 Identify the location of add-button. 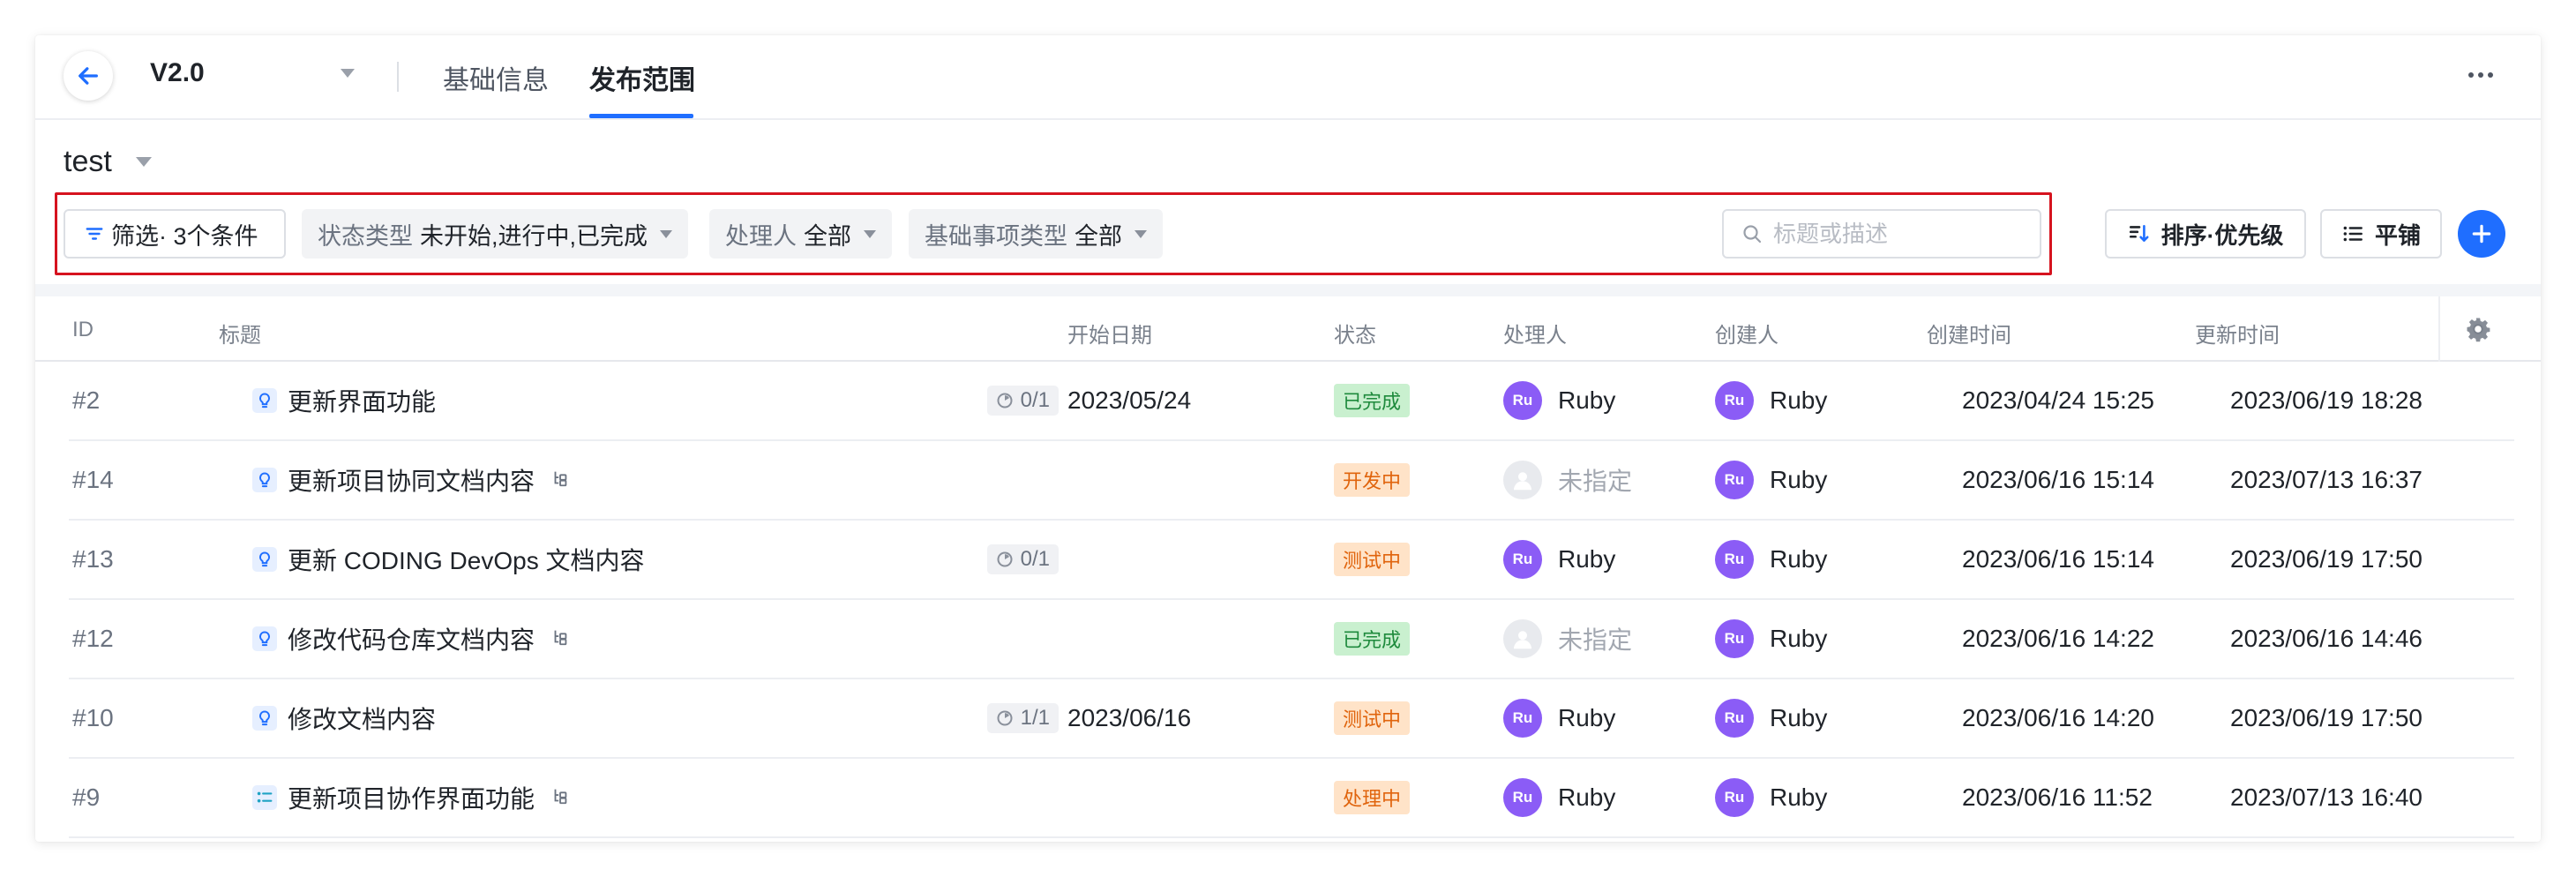
(2482, 234).